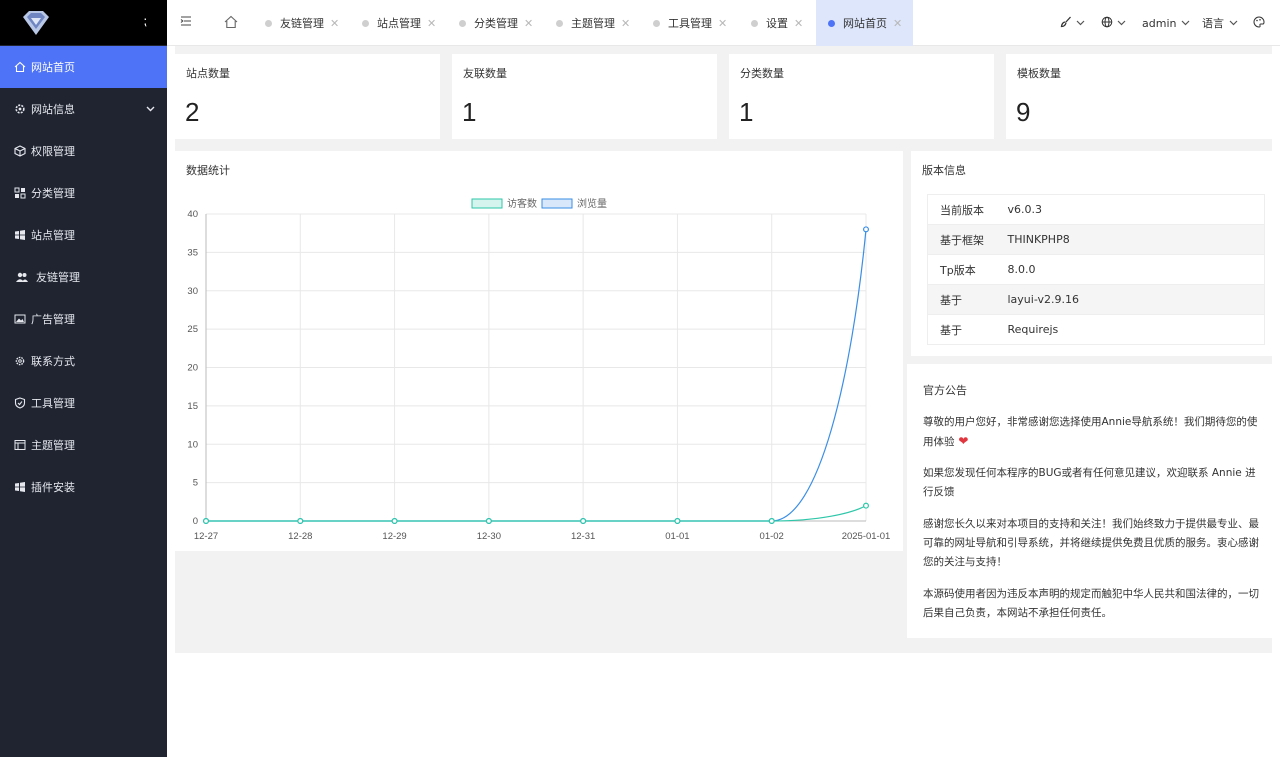  What do you see at coordinates (967, 269) in the screenshot?
I see `version-key: Tp版本` at bounding box center [967, 269].